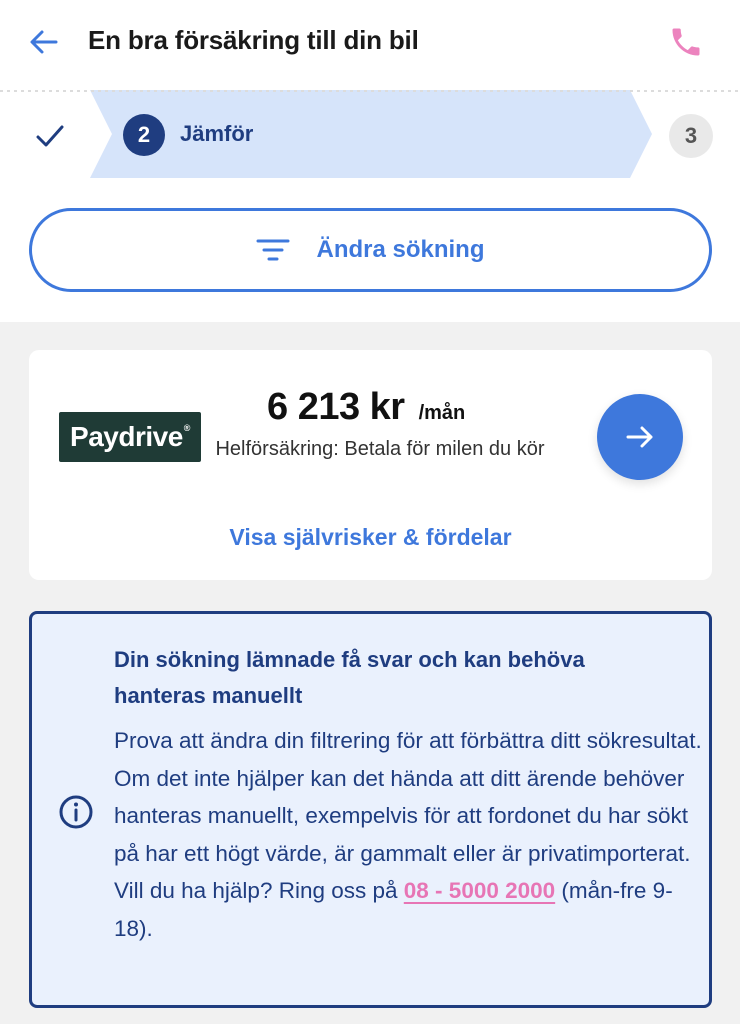 The width and height of the screenshot is (740, 1024). I want to click on paydrive-logo: Paydrive ®, so click(130, 437).